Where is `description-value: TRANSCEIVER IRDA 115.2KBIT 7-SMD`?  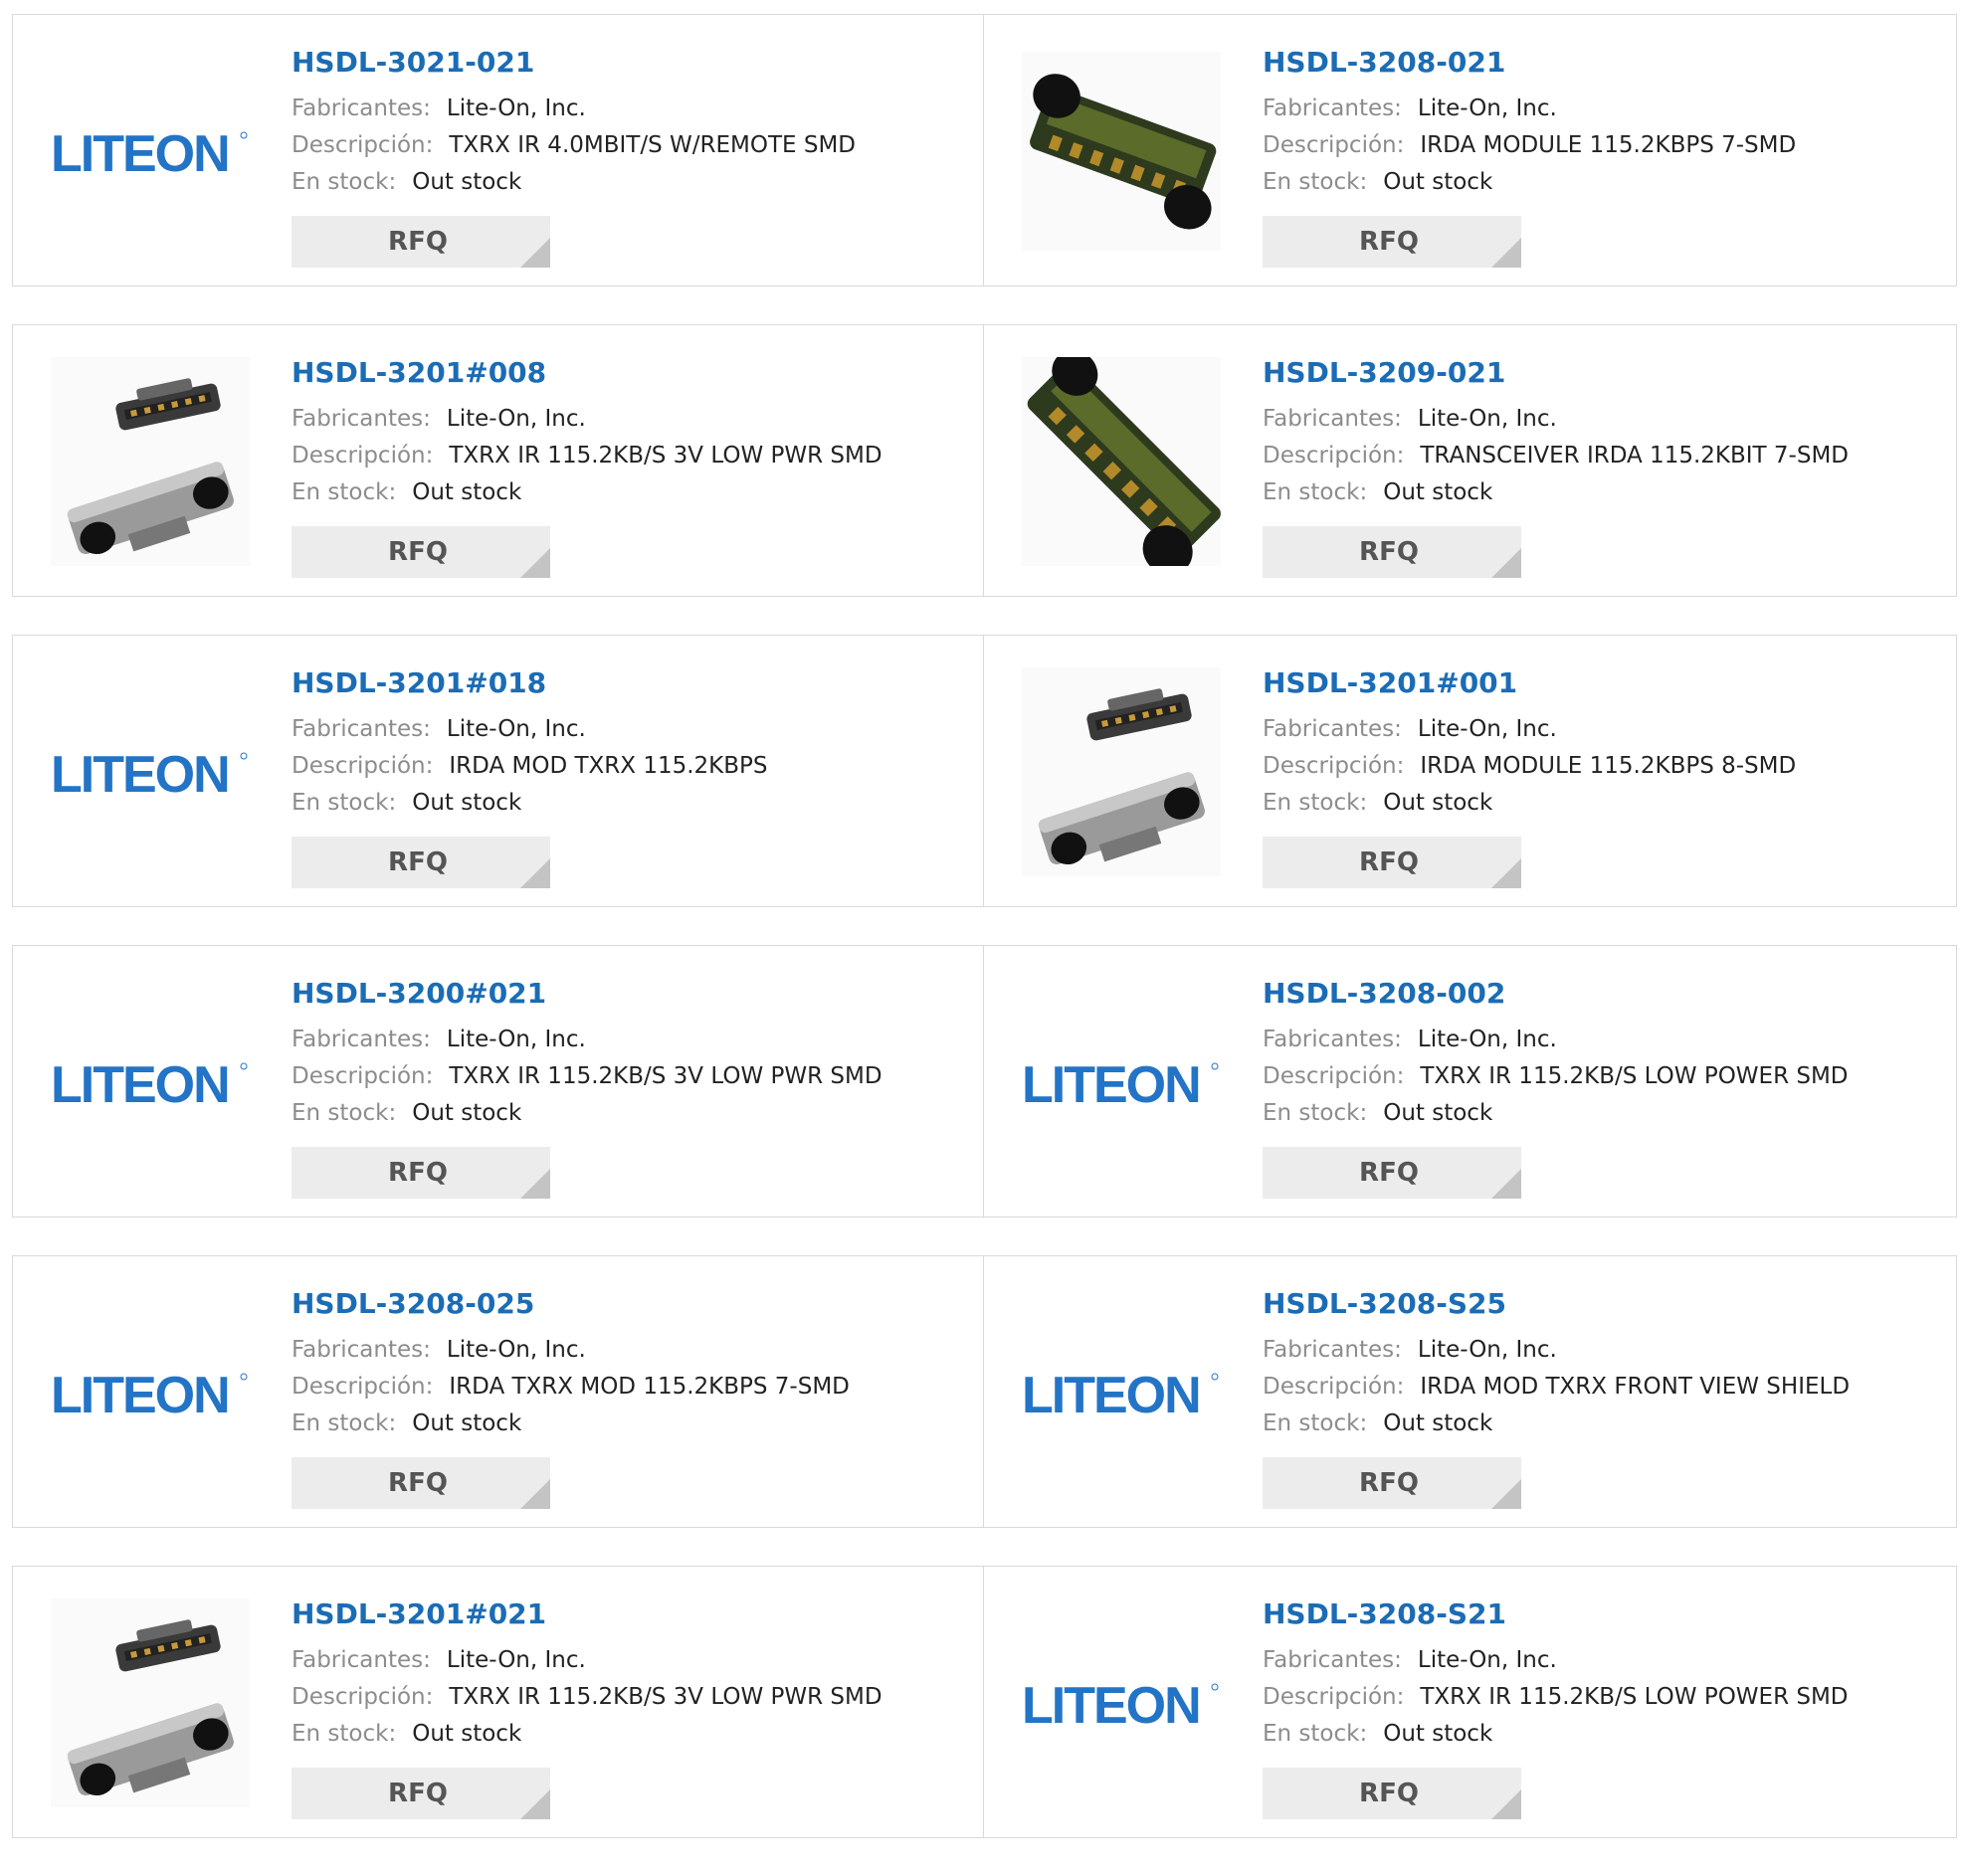
description-value: TRANSCEIVER IRDA 115.2KBIT 7-SMD is located at coordinates (1634, 456).